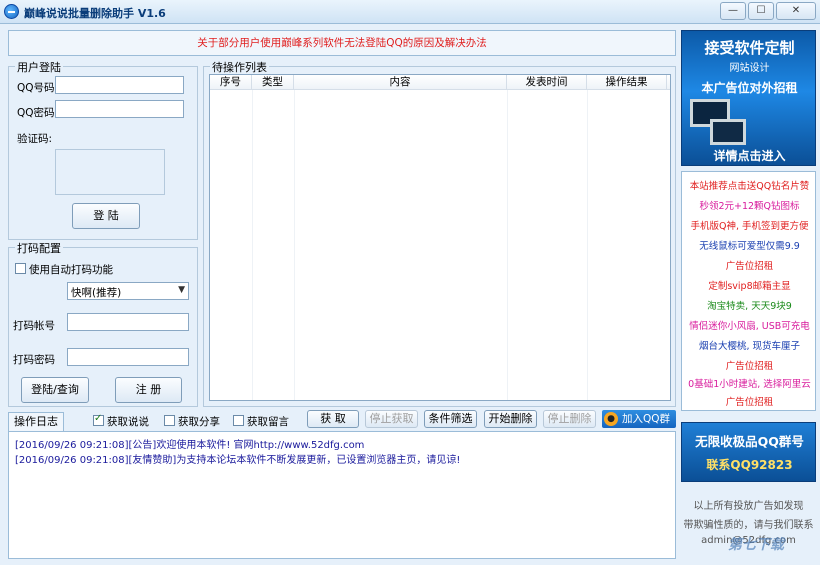 The height and width of the screenshot is (565, 820). I want to click on site-watermark: 第七下载, so click(756, 545).